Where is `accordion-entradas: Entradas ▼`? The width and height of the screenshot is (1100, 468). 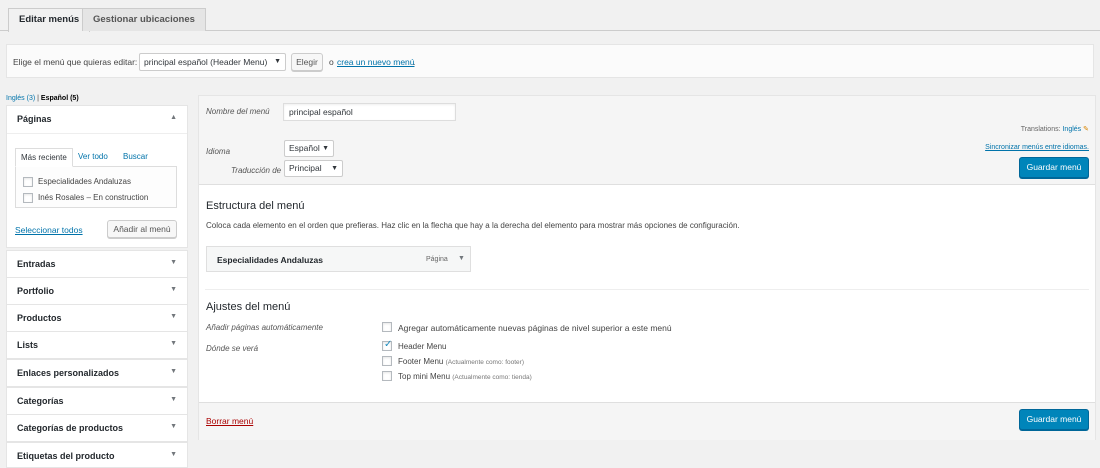
accordion-entradas: Entradas ▼ is located at coordinates (97, 264).